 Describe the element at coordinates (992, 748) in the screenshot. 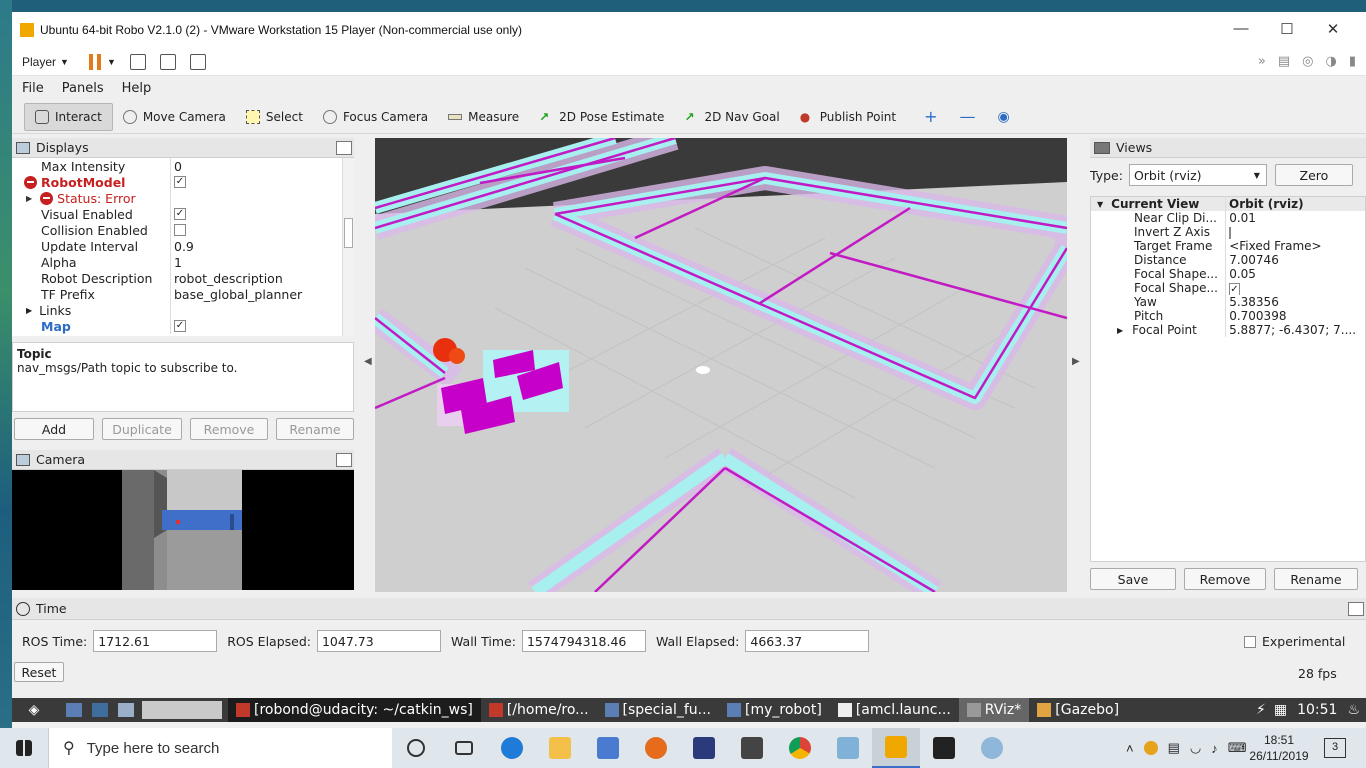

I see `paint-icon` at that location.